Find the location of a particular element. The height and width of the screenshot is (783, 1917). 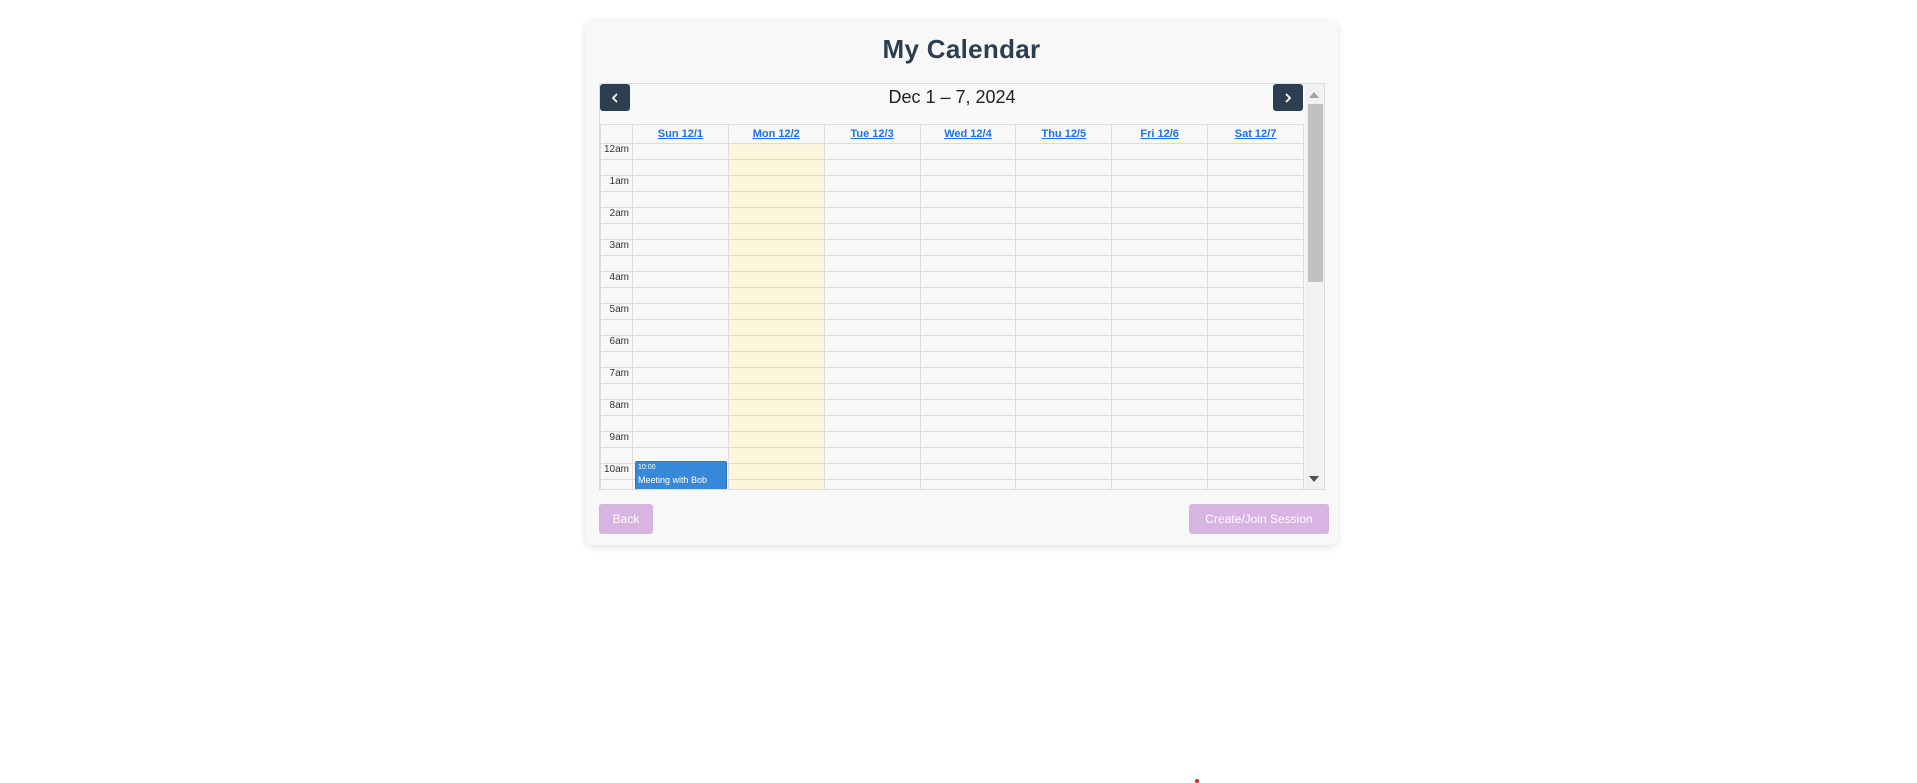

day-header: Fri 12/6 is located at coordinates (1160, 134).